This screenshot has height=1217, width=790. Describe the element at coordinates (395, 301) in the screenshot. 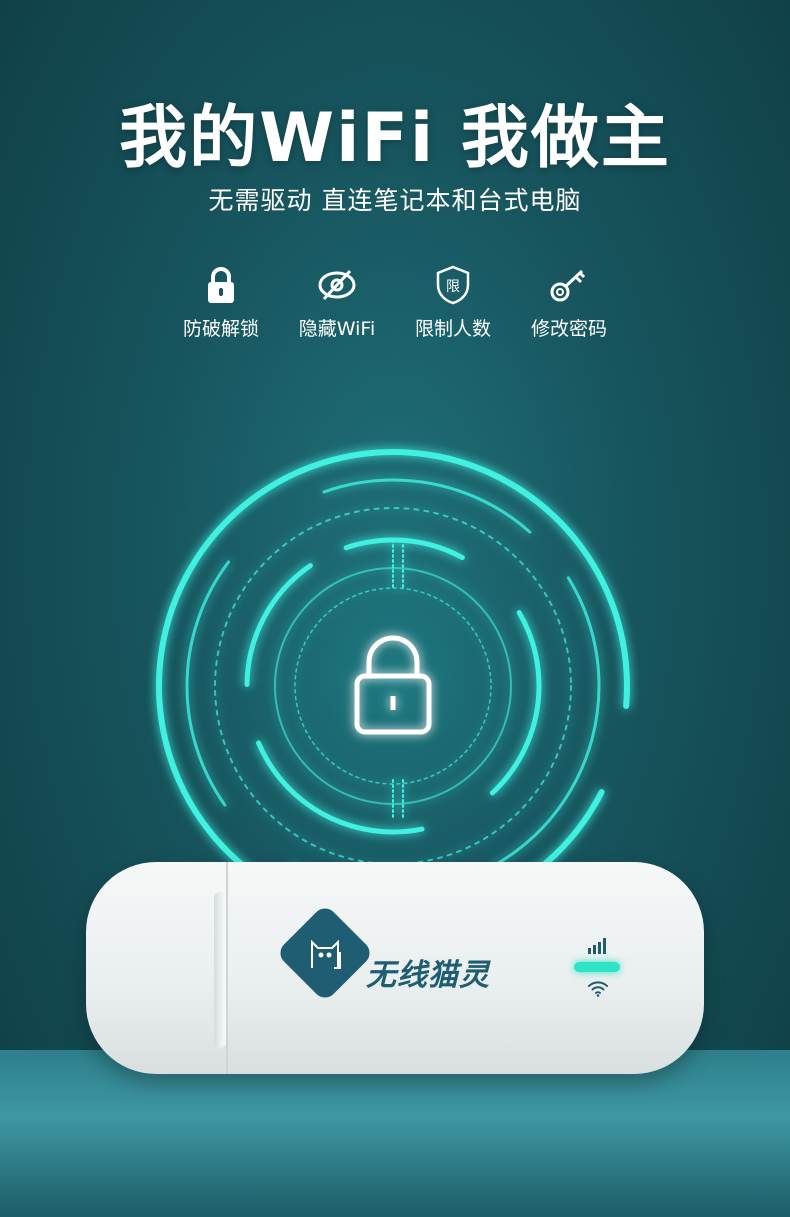

I see `feature-list: 防破解锁 隐藏WiFi 限 限制人数 修改密码` at that location.